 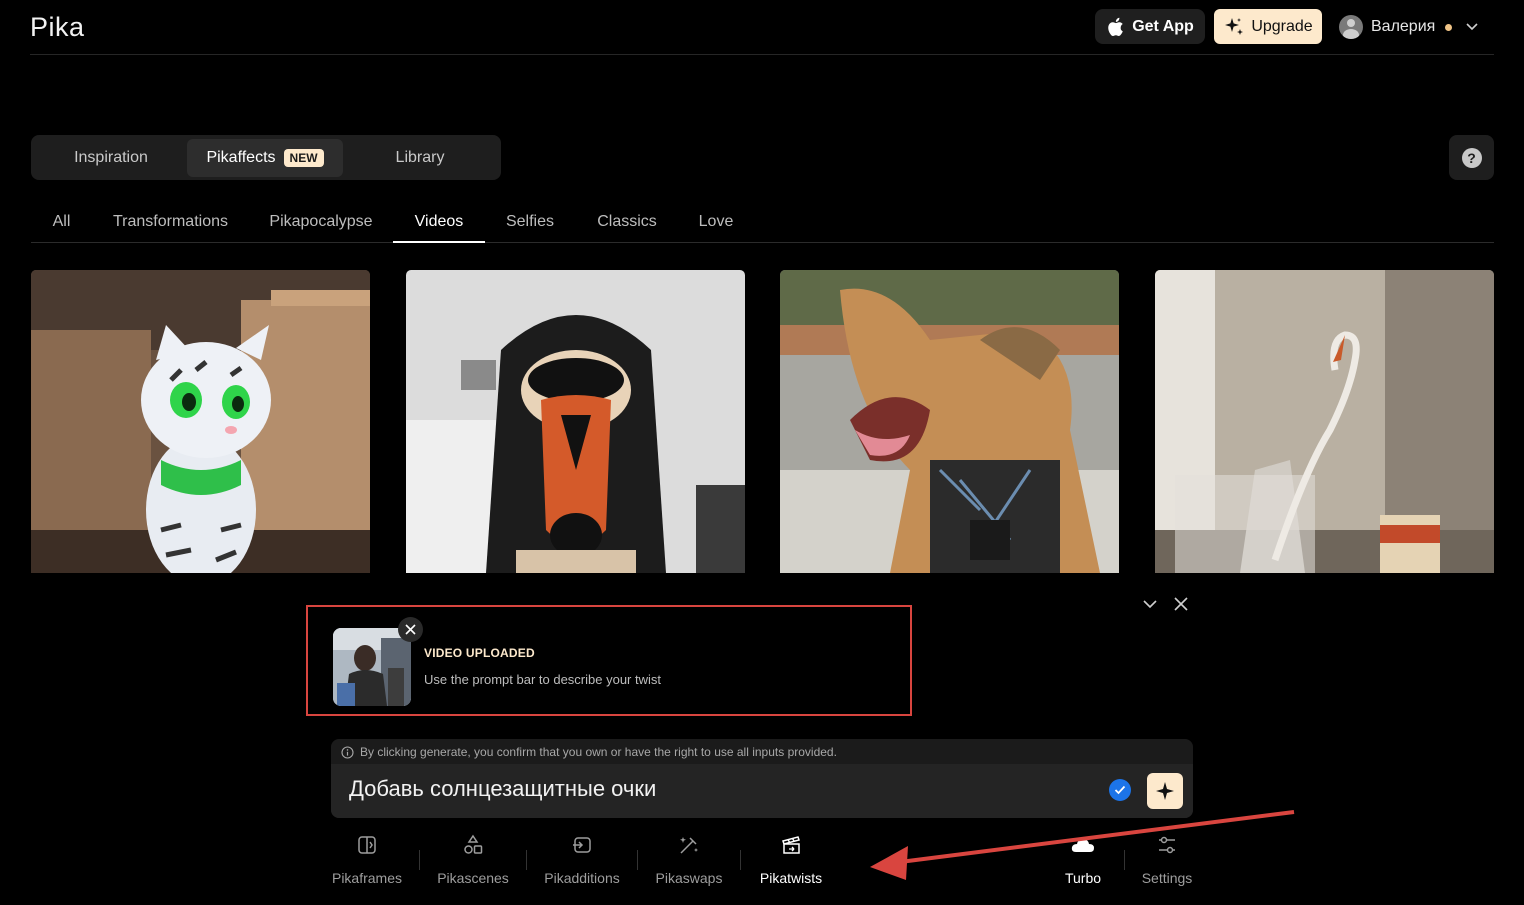 What do you see at coordinates (473, 844) in the screenshot?
I see `shapes-icon` at bounding box center [473, 844].